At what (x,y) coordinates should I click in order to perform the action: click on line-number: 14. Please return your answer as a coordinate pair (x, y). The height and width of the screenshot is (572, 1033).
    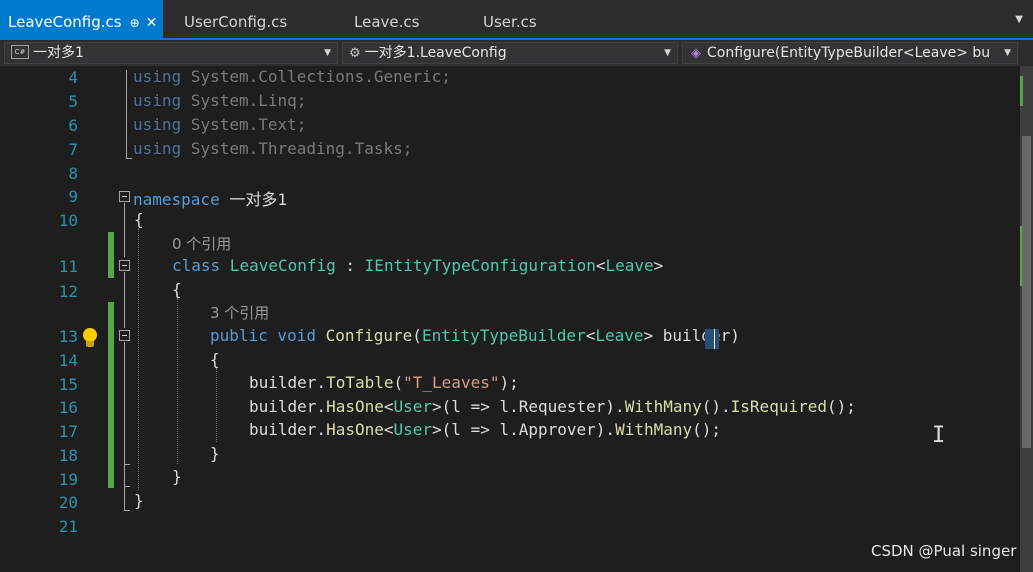
    Looking at the image, I should click on (68, 360).